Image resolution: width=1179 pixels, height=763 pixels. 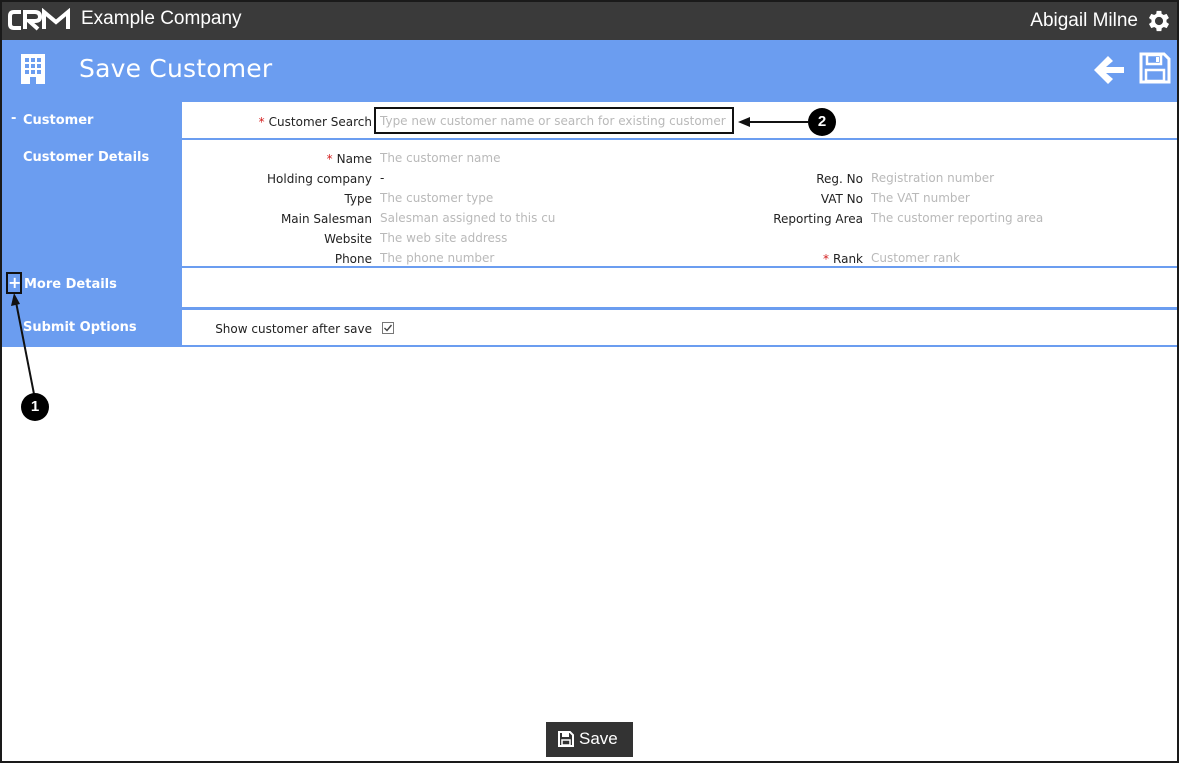 What do you see at coordinates (822, 122) in the screenshot?
I see `callout-2: 2` at bounding box center [822, 122].